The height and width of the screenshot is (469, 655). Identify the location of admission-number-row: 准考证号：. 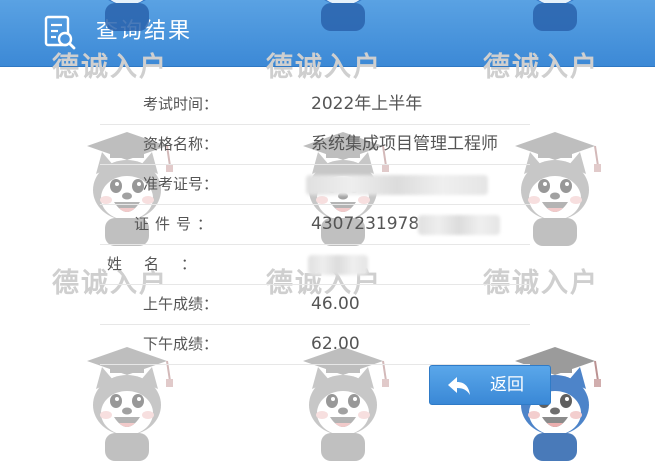
(315, 185).